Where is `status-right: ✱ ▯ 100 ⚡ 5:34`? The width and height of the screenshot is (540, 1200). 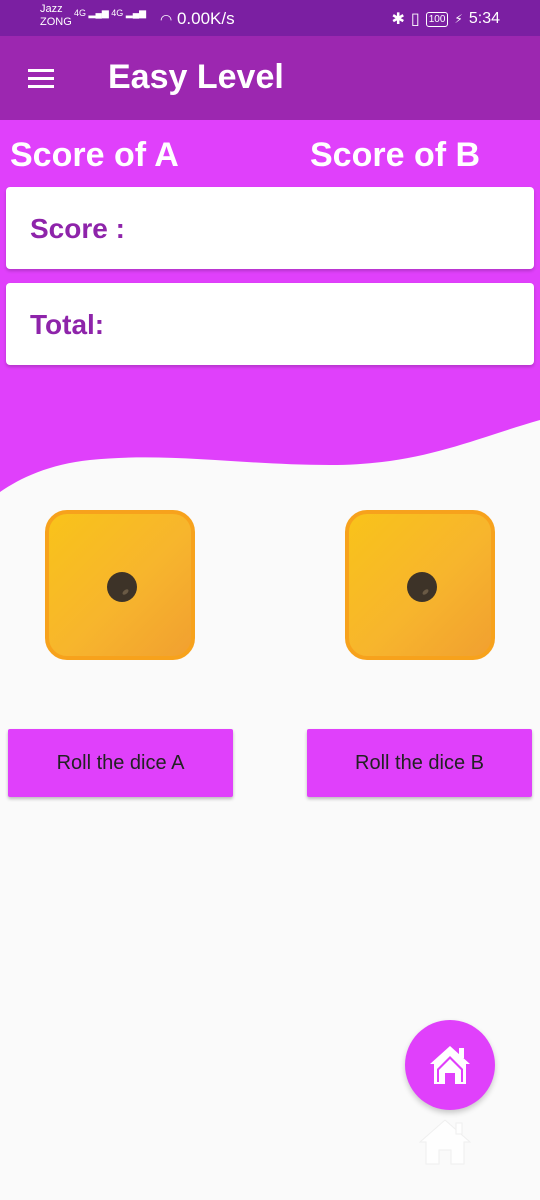 status-right: ✱ ▯ 100 ⚡ 5:34 is located at coordinates (446, 19).